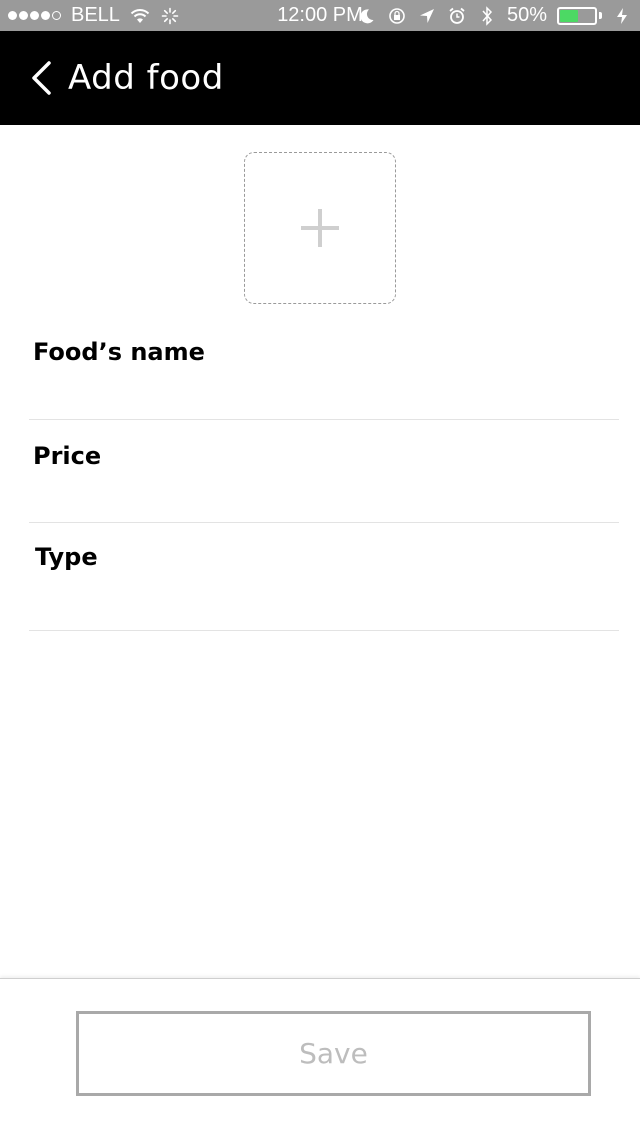 The image size is (640, 1136). What do you see at coordinates (119, 352) in the screenshot?
I see `food-name-label: Food’s name` at bounding box center [119, 352].